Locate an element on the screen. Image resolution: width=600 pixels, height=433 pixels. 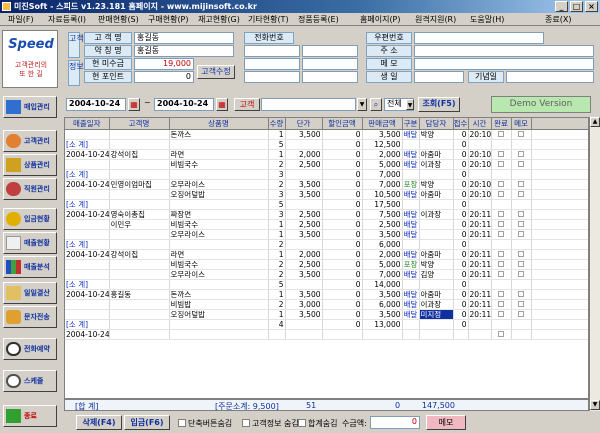
cell-amount: 7,000 is located at coordinates (382, 174).